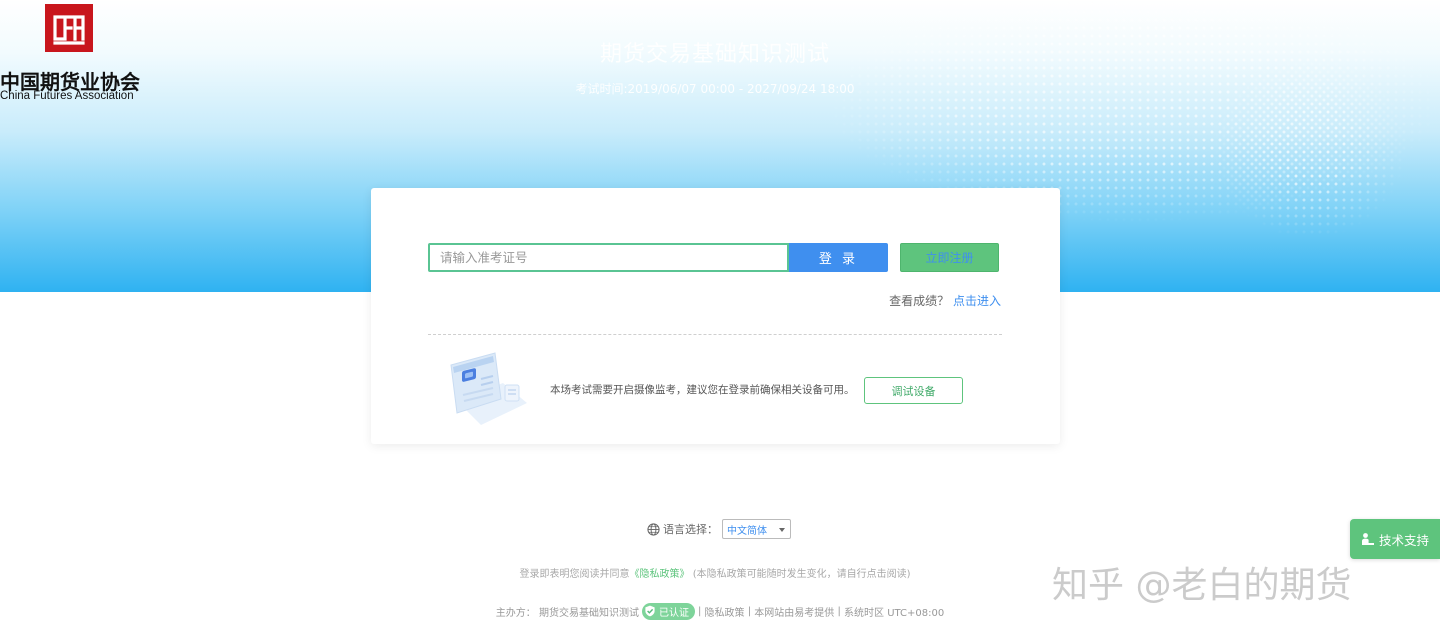 The image size is (1440, 637). What do you see at coordinates (69, 28) in the screenshot?
I see `cfa-logo-mark-icon` at bounding box center [69, 28].